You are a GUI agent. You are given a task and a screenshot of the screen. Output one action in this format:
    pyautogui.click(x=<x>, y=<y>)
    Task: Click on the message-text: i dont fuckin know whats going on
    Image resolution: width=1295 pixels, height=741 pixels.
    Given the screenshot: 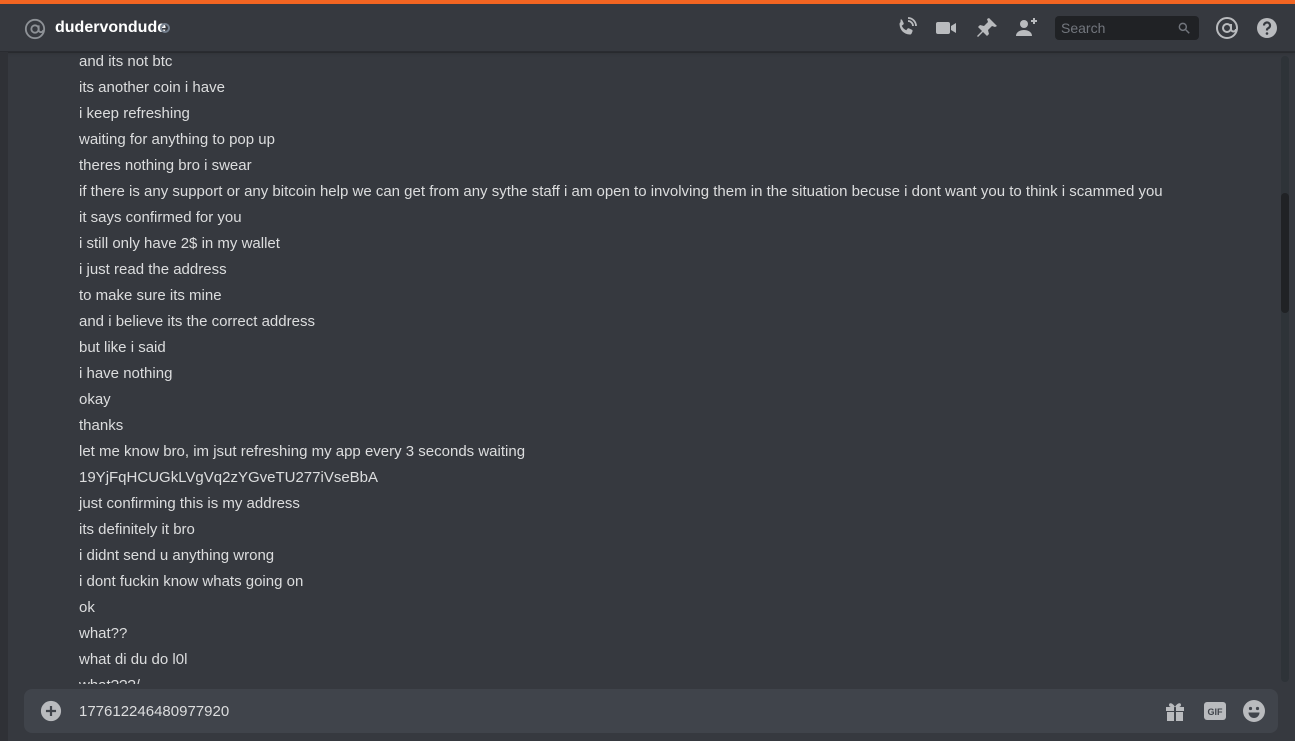 What is the action you would take?
    pyautogui.click(x=191, y=581)
    